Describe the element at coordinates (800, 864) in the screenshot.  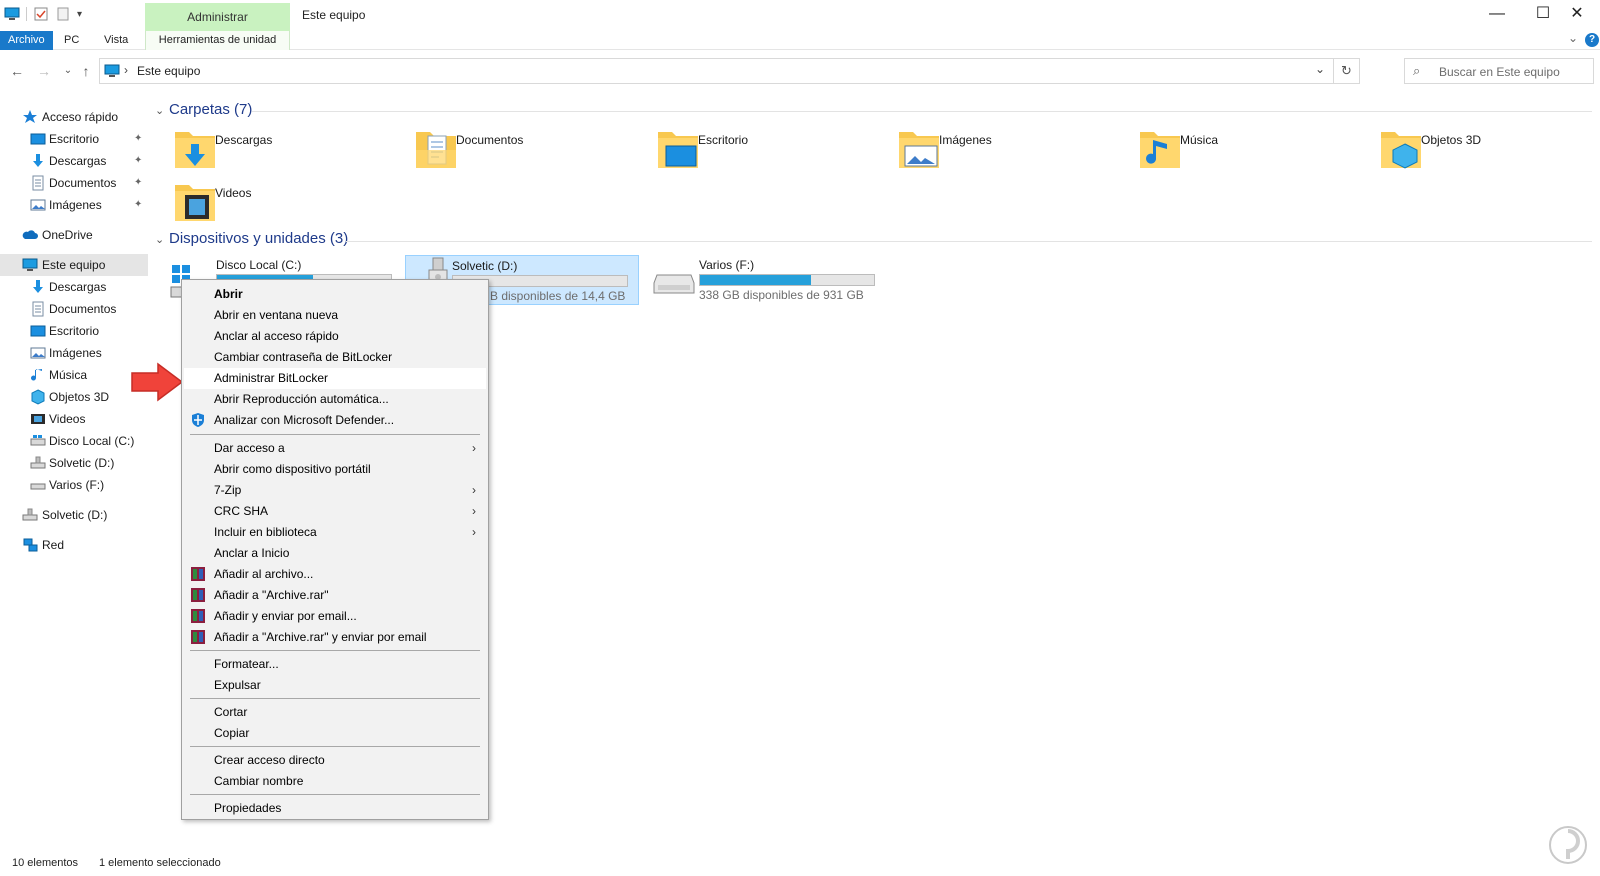
I see `status-bar: 10 elementos 1 elemento seleccionado` at that location.